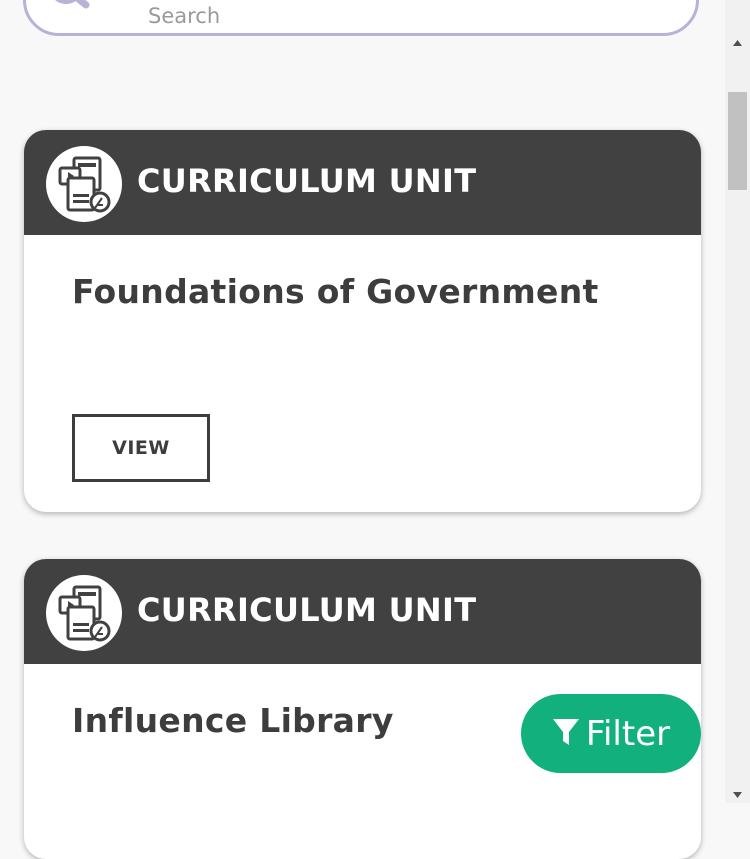 This screenshot has width=750, height=859. I want to click on scroll-down-arrow-icon, so click(737, 793).